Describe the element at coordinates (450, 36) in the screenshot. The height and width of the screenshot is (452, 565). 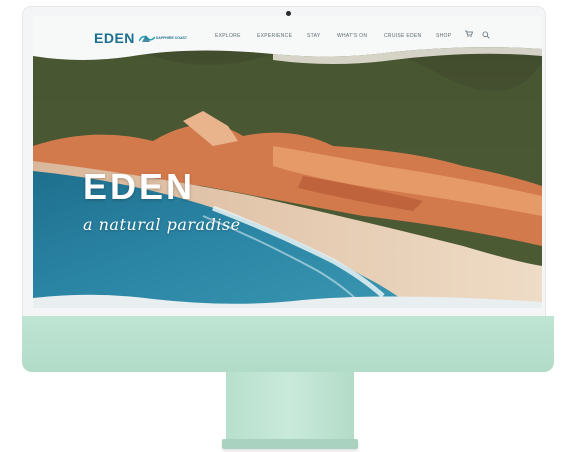
I see `nav-shop: SHOP` at that location.